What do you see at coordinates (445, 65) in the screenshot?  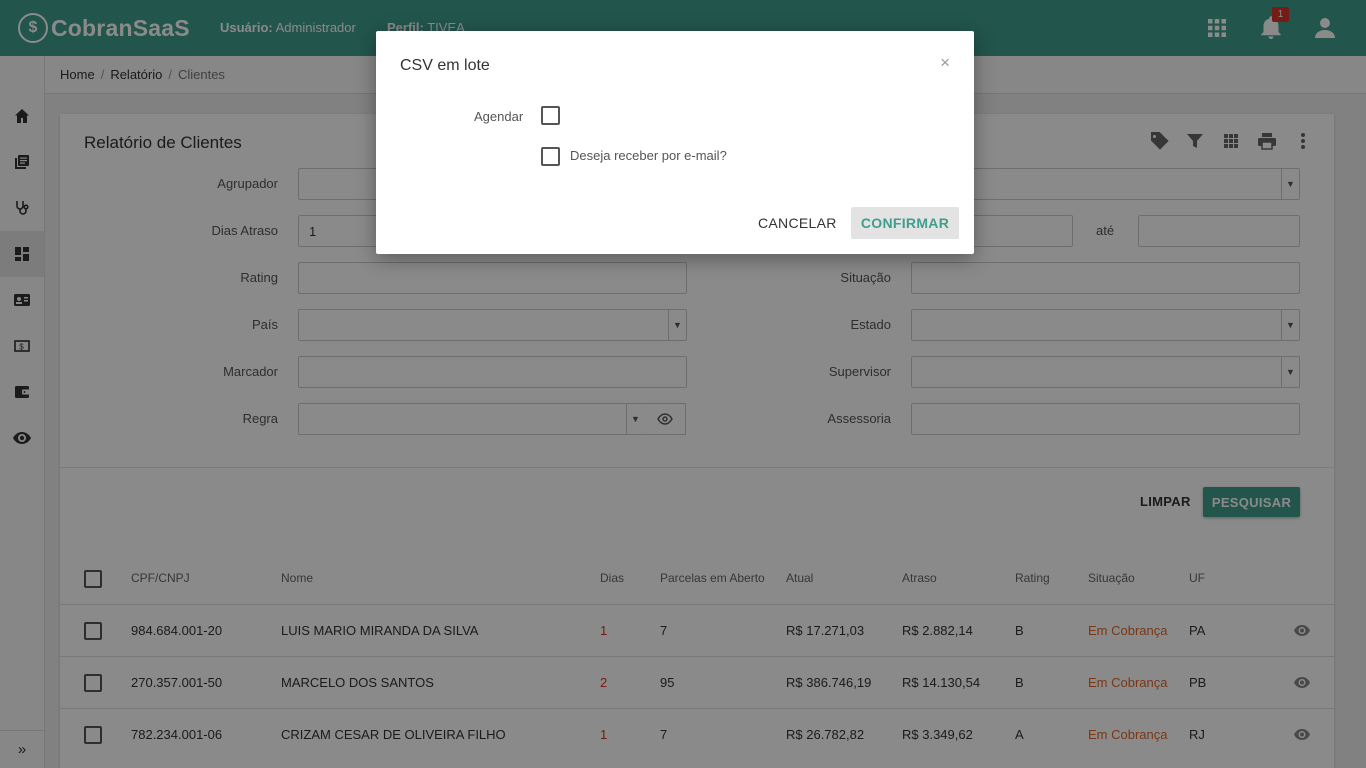 I see `dialog-title: CSV em lote` at bounding box center [445, 65].